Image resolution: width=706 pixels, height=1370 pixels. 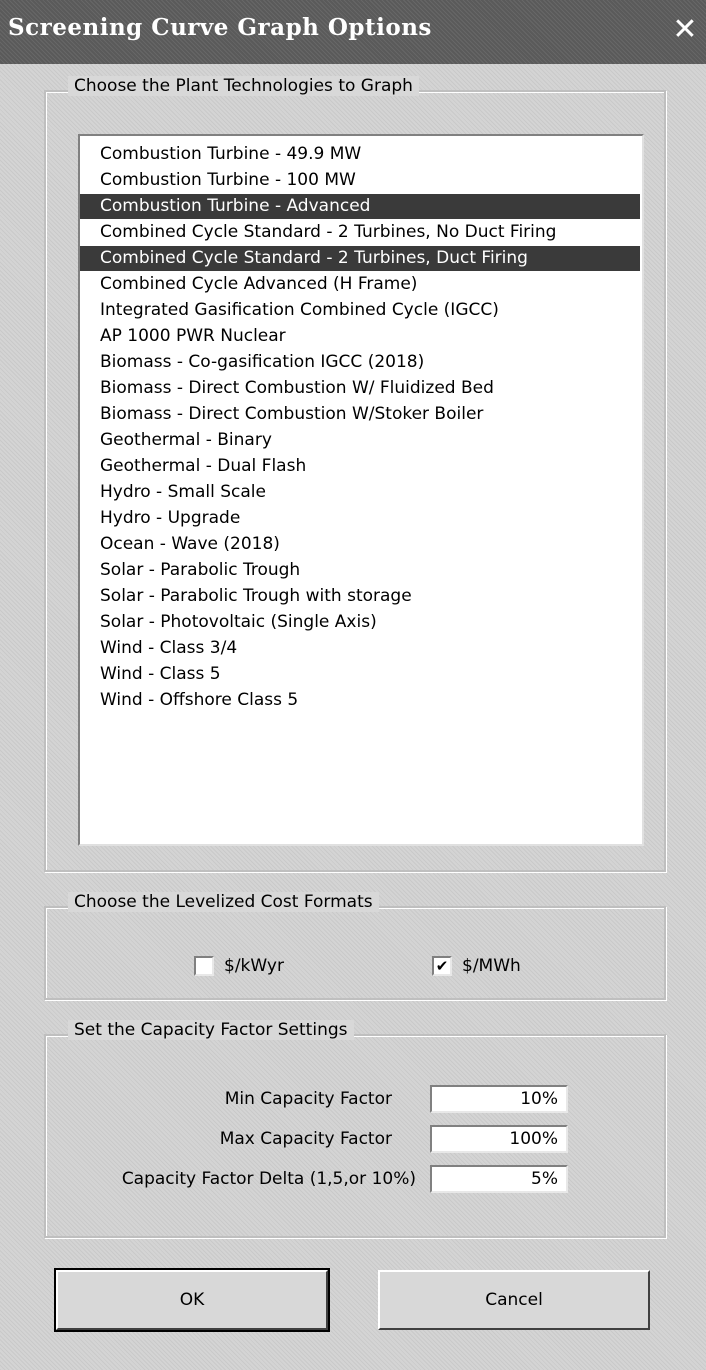 I want to click on formats-group-label: Choose the Levelized Cost Formats, so click(x=223, y=902).